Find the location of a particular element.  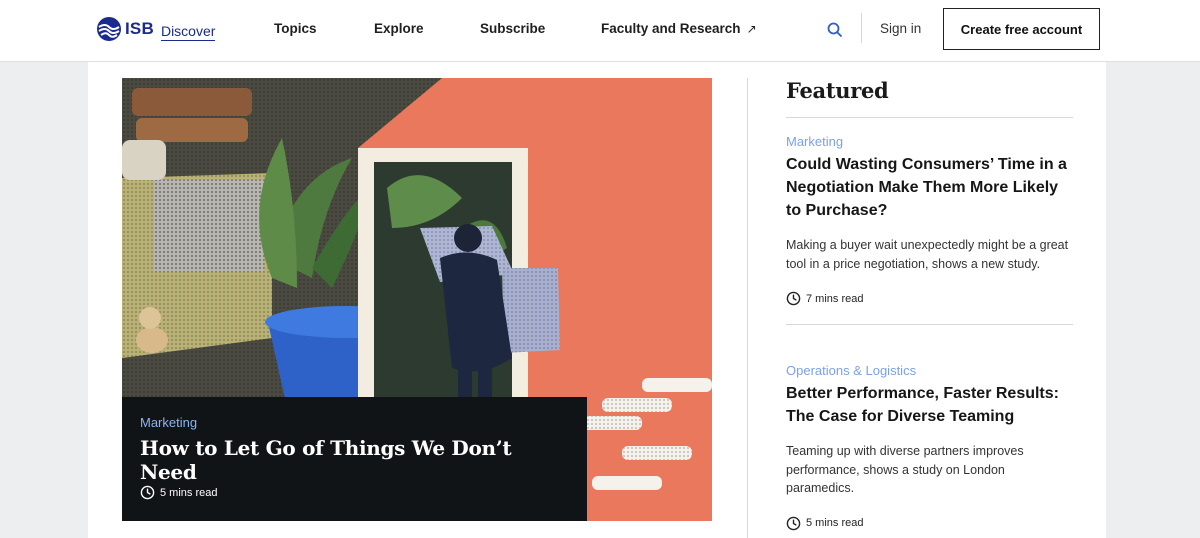

nav-faculty-and-research: Faculty and Research ↗ is located at coordinates (679, 28).